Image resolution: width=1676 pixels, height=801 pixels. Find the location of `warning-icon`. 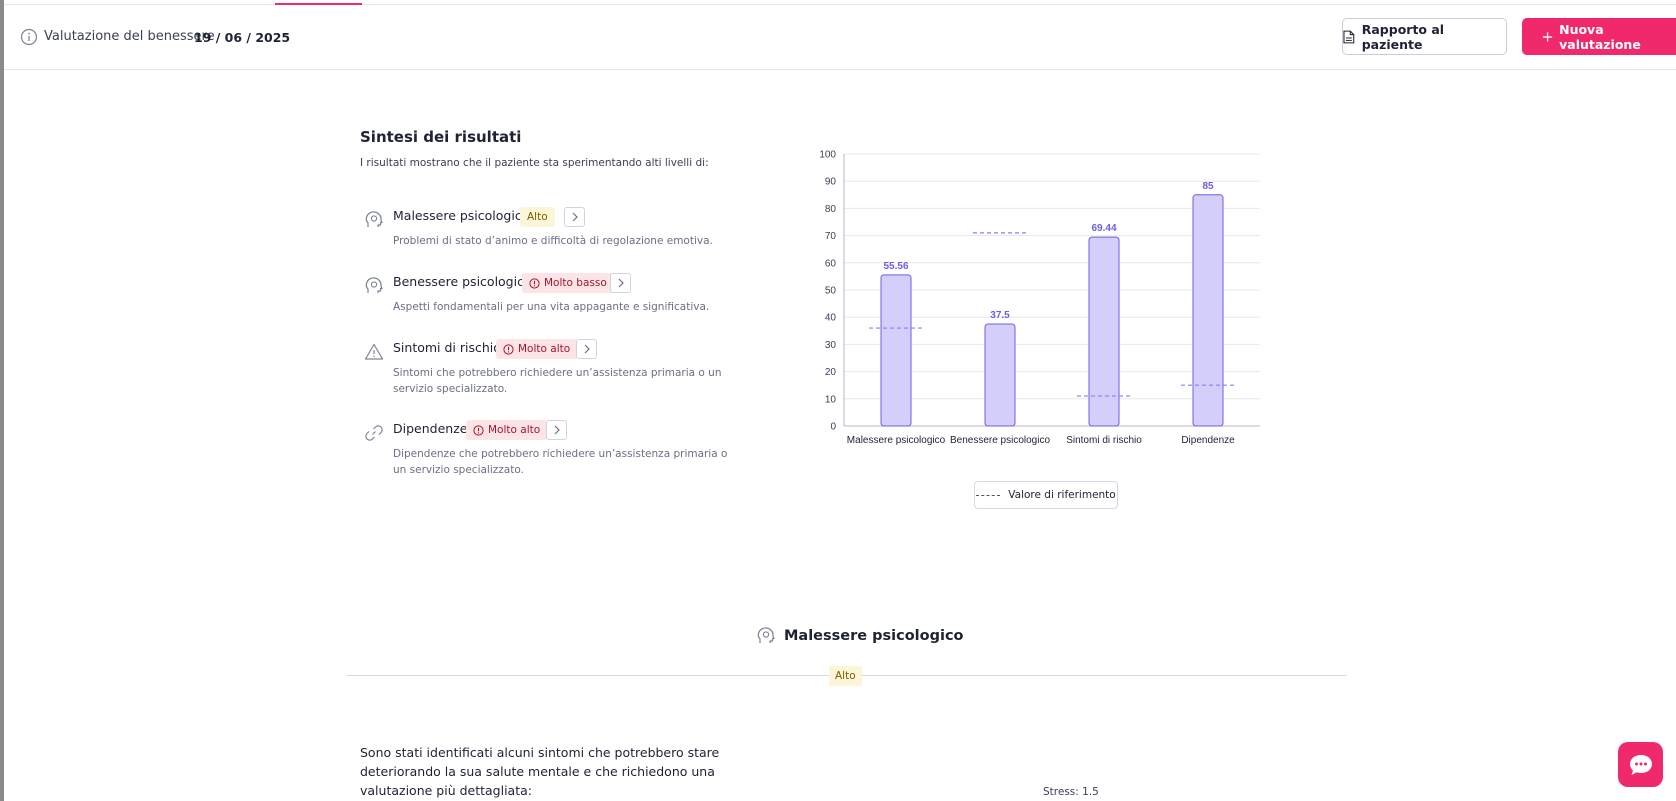

warning-icon is located at coordinates (374, 351).